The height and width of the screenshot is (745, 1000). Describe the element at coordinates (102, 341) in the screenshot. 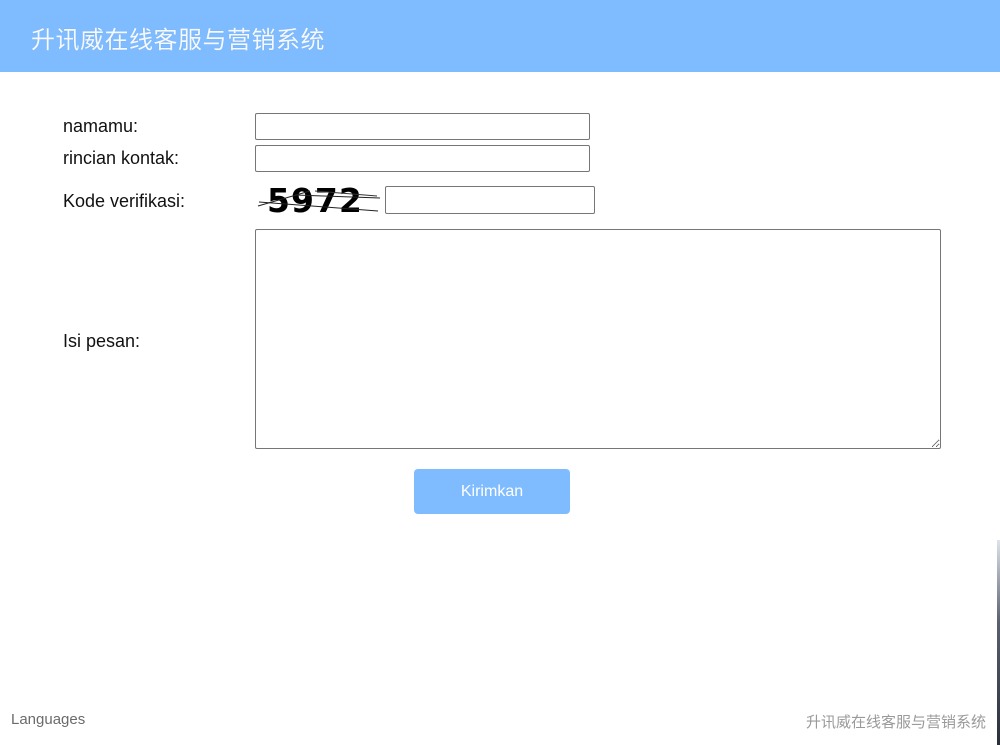

I see `message-label: Isi pesan:` at that location.